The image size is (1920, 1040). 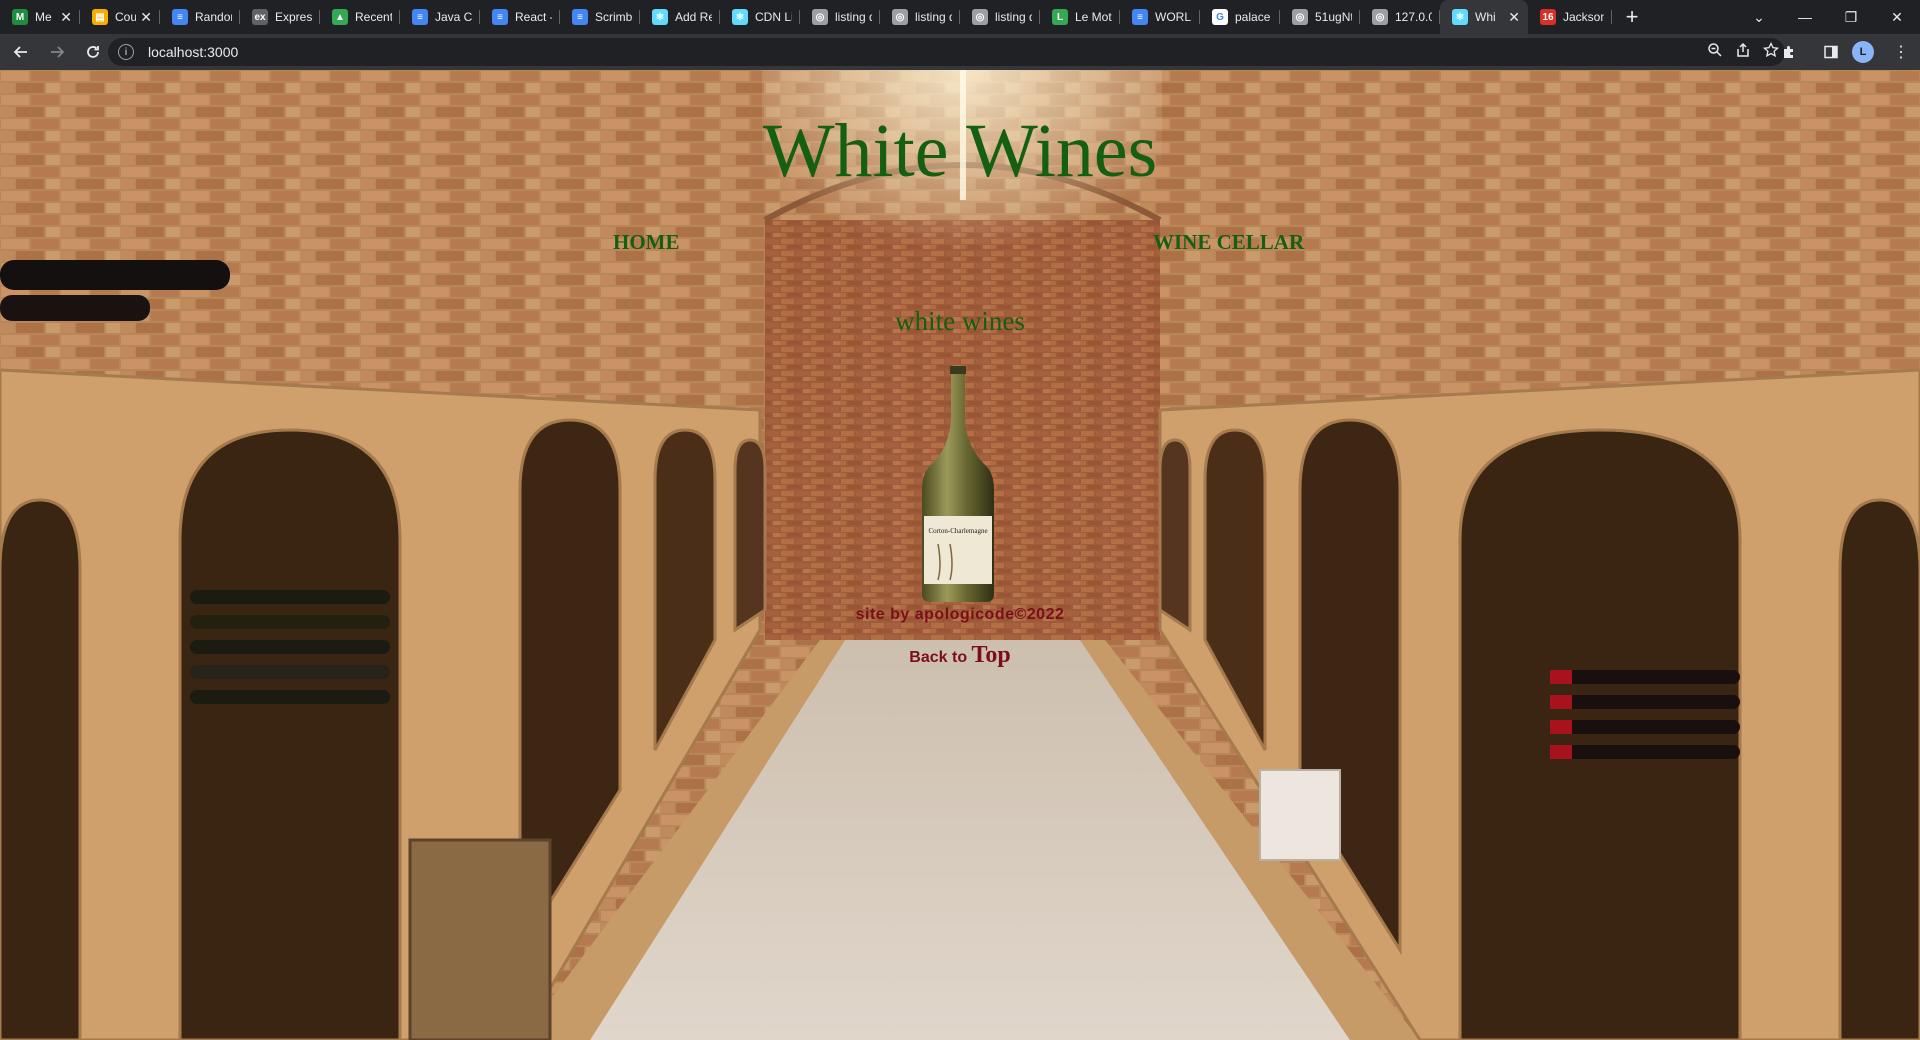 I want to click on address-text: localhost:3000, so click(x=193, y=52).